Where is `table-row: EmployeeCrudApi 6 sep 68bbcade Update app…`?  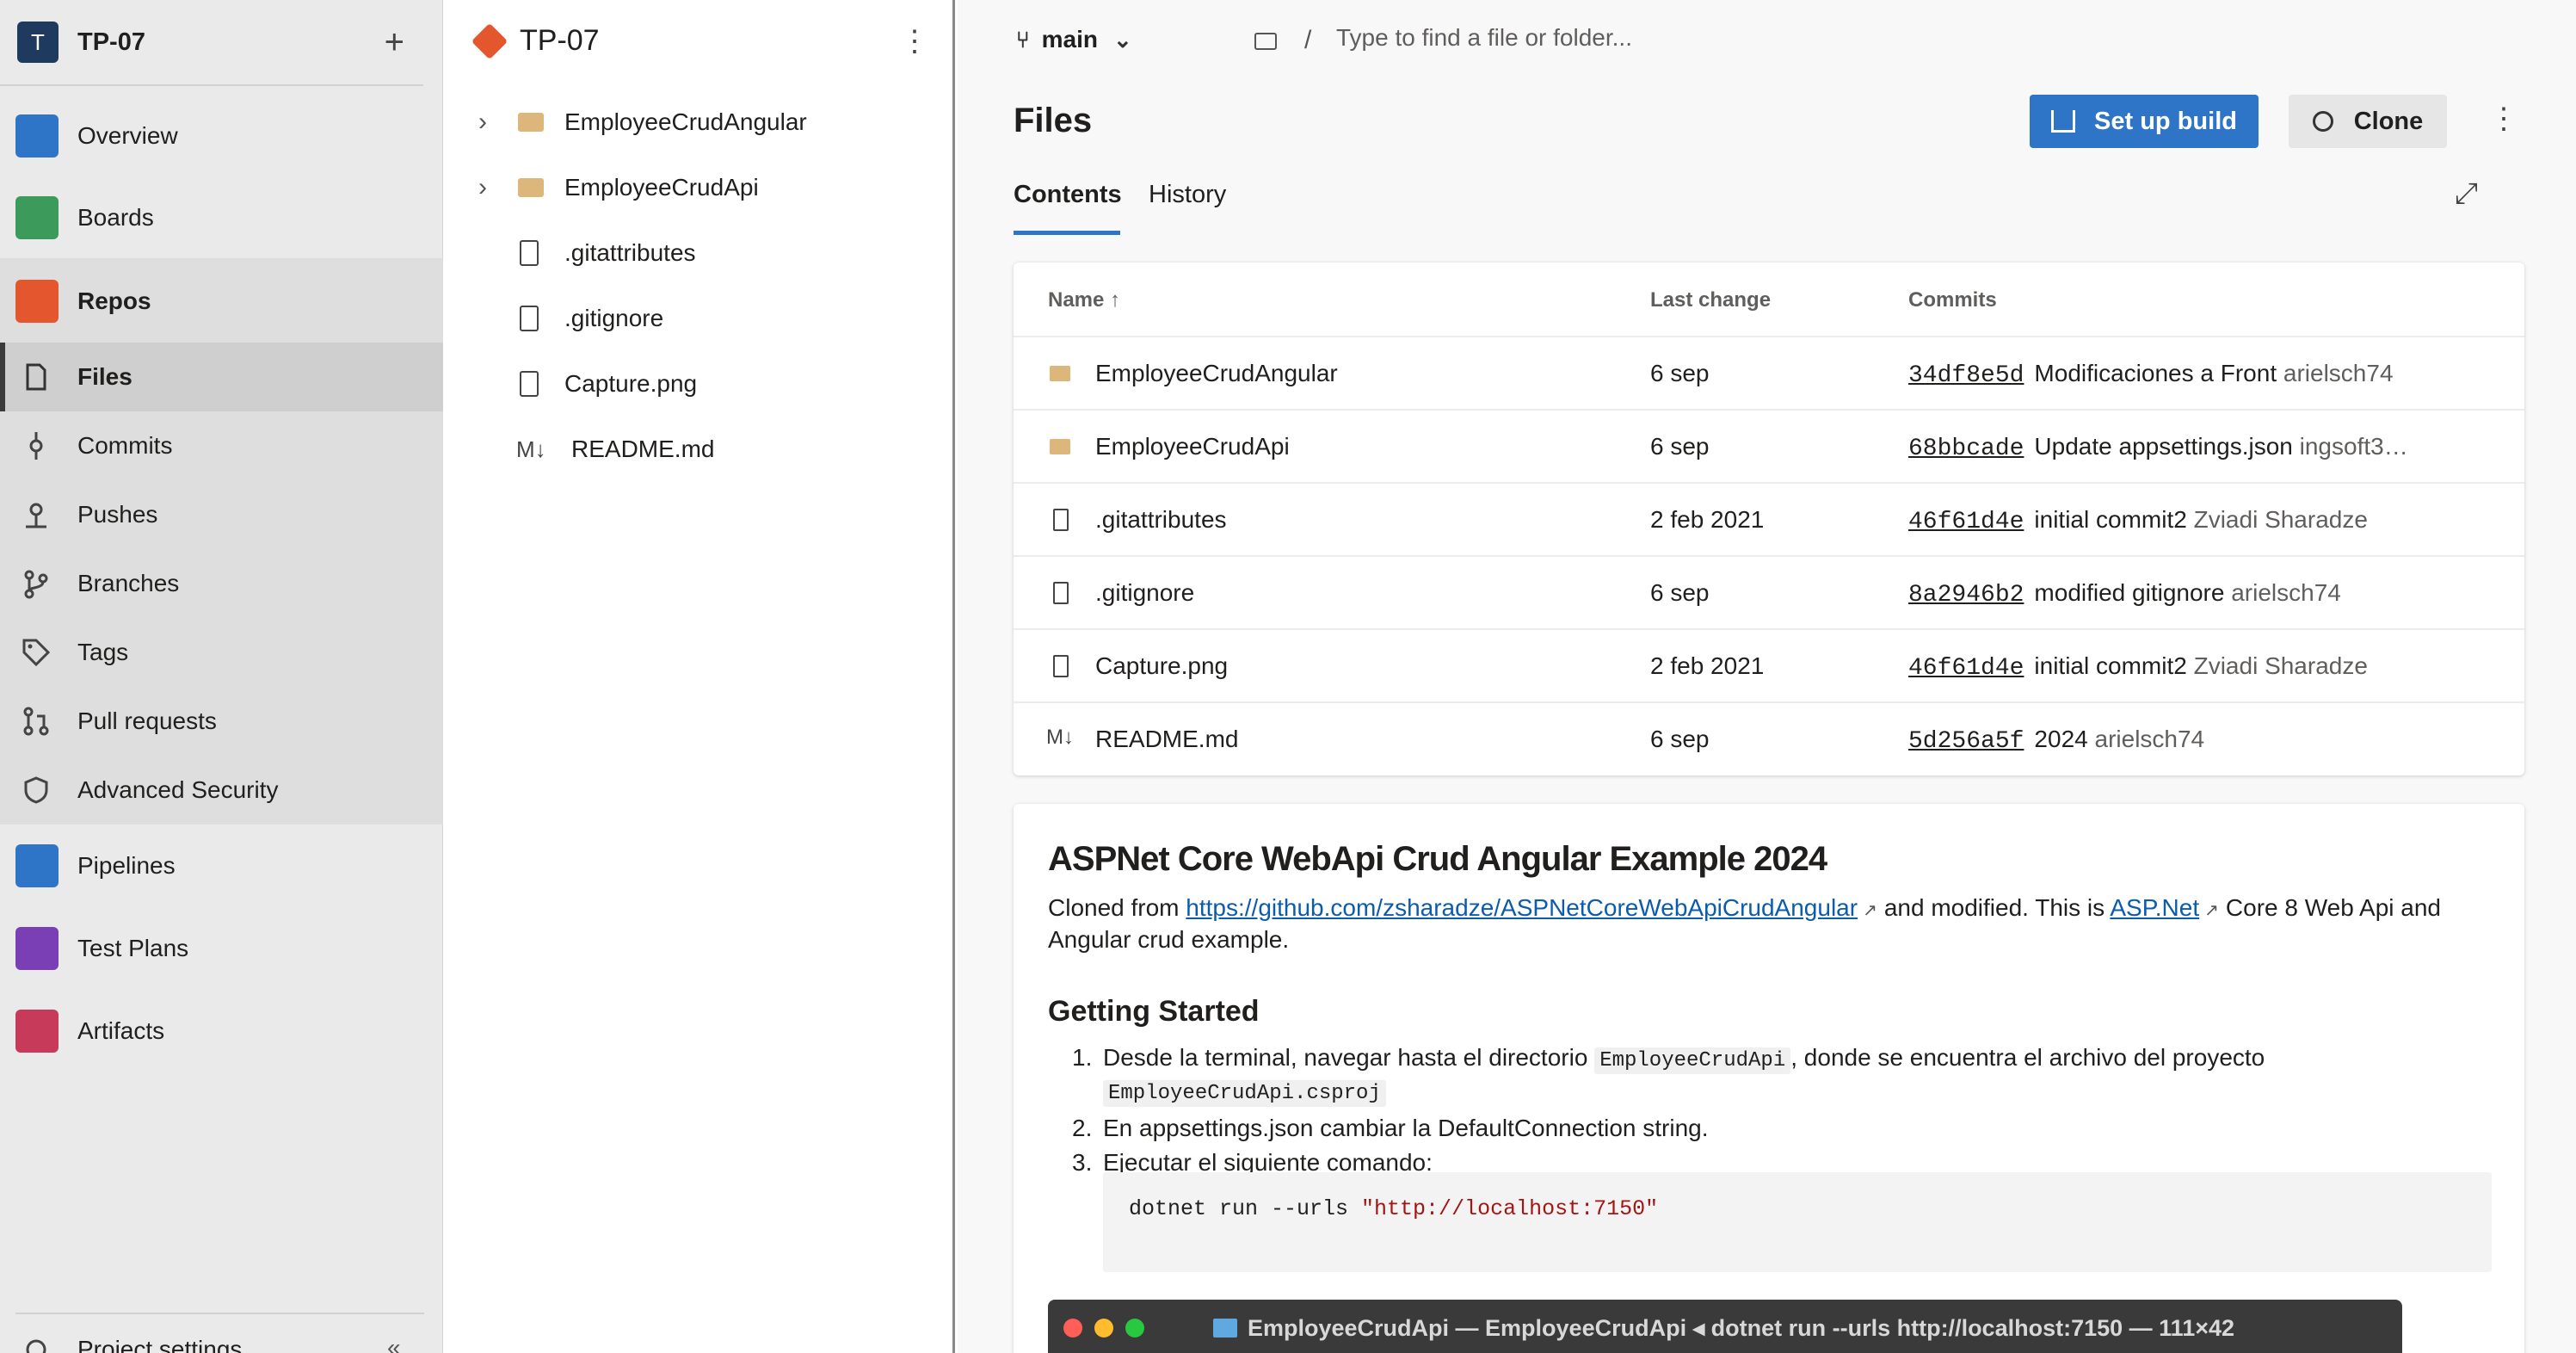
table-row: EmployeeCrudApi 6 sep 68bbcade Update app… is located at coordinates (1769, 445).